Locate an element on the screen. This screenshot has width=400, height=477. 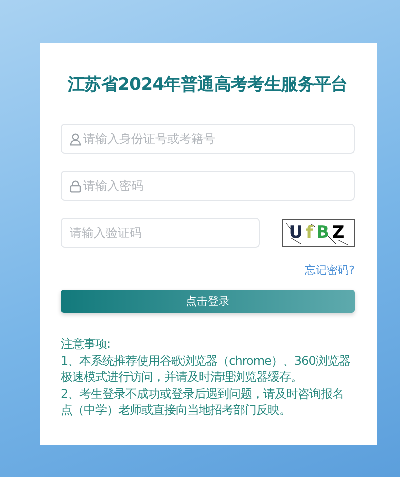
user-icon is located at coordinates (76, 139).